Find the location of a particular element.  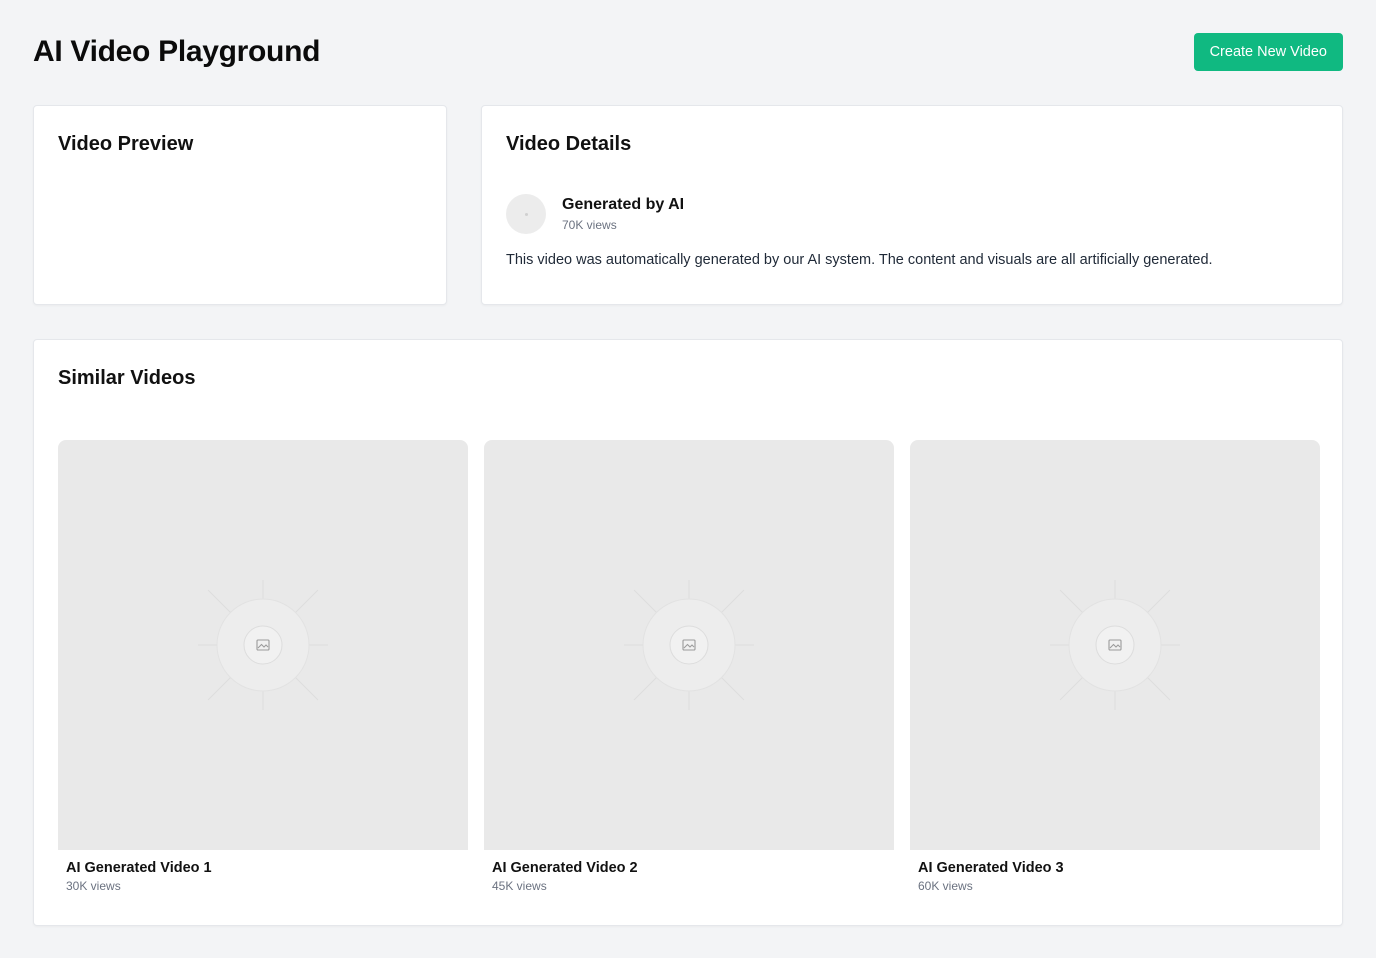

avatar-placeholder-icon is located at coordinates (526, 214).